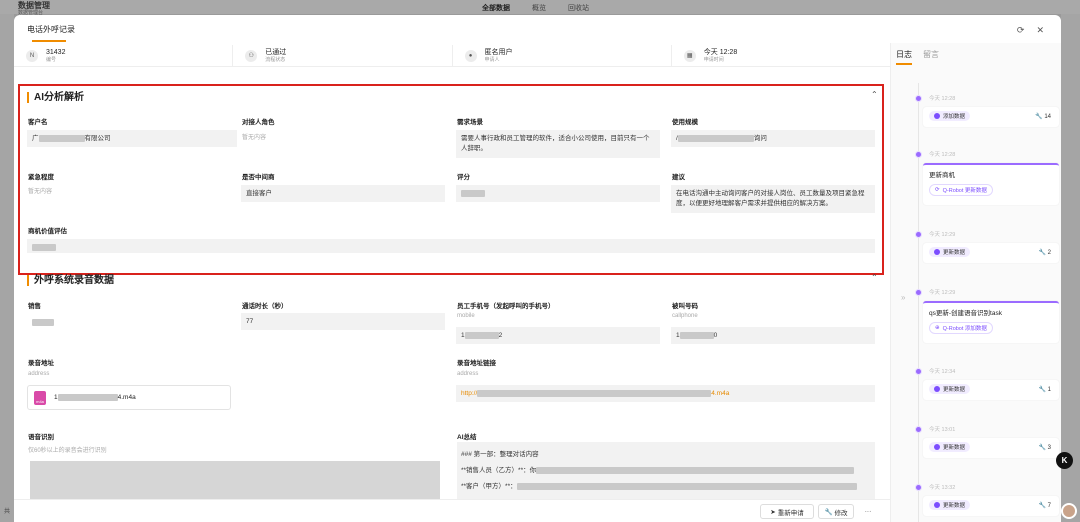 Image resolution: width=1080 pixels, height=522 pixels. What do you see at coordinates (773, 512) in the screenshot?
I see `send-icon: ➤` at bounding box center [773, 512].